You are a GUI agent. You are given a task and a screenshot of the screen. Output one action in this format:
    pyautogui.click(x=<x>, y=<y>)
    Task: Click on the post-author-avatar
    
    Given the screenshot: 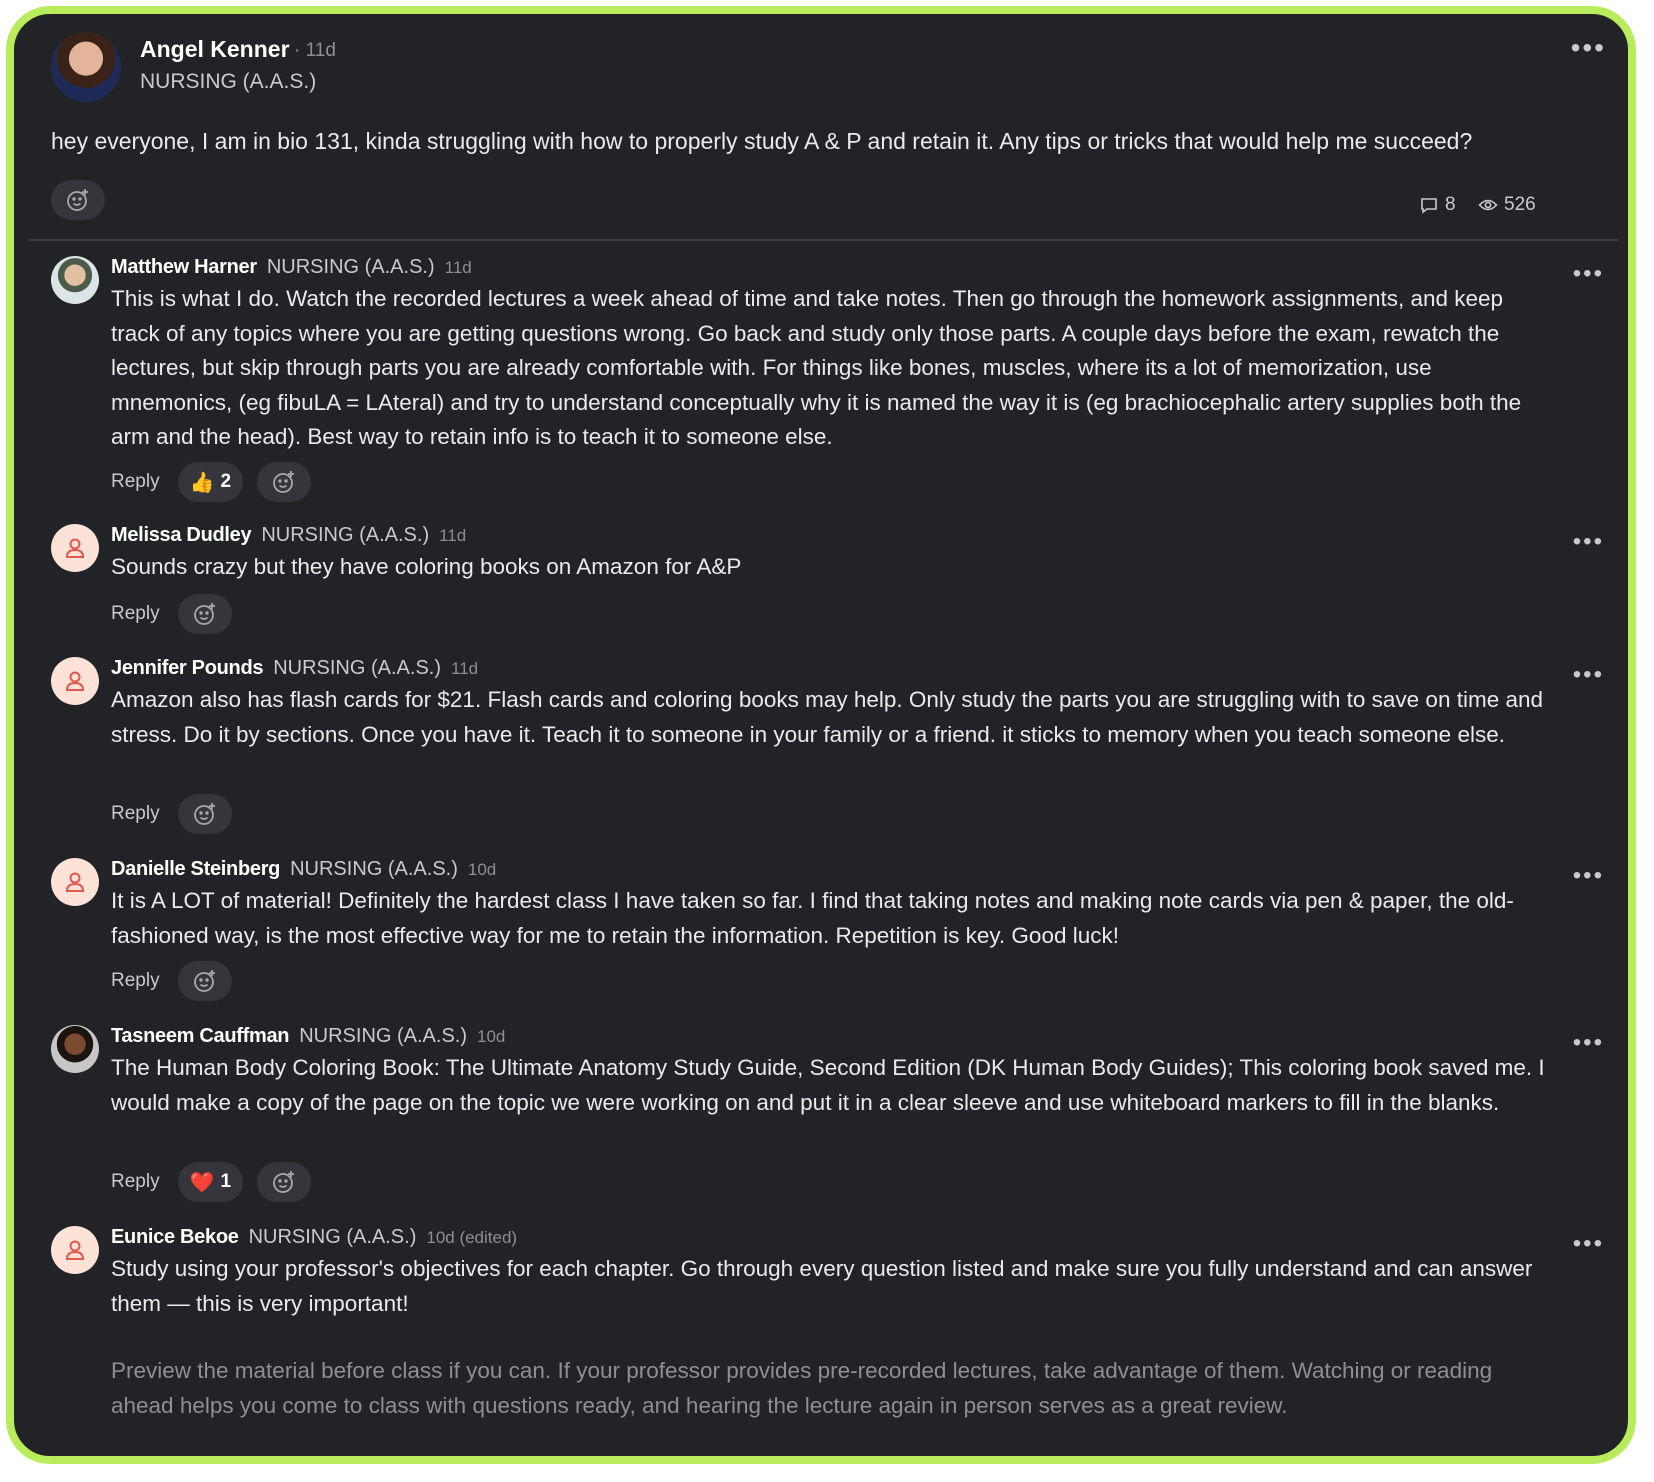 What is the action you would take?
    pyautogui.click(x=86, y=67)
    